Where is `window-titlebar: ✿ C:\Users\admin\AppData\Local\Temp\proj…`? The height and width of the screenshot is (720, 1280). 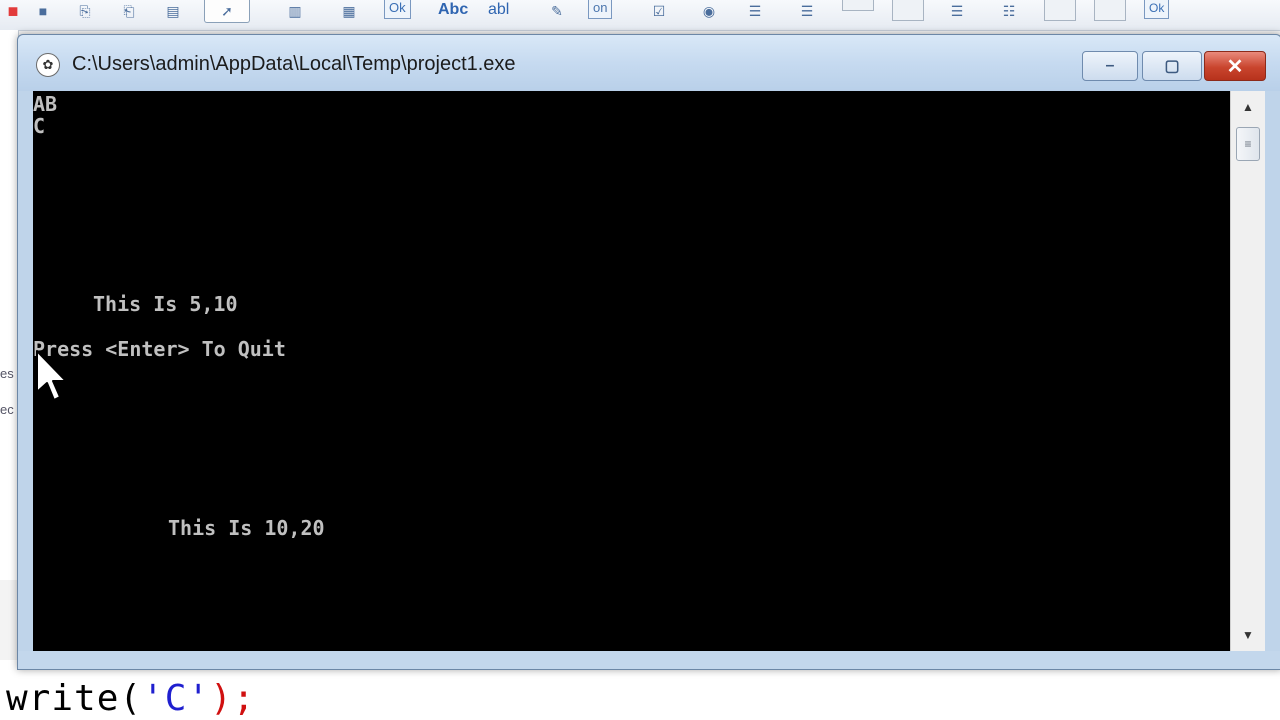 window-titlebar: ✿ C:\Users\admin\AppData\Local\Temp\proj… is located at coordinates (649, 63).